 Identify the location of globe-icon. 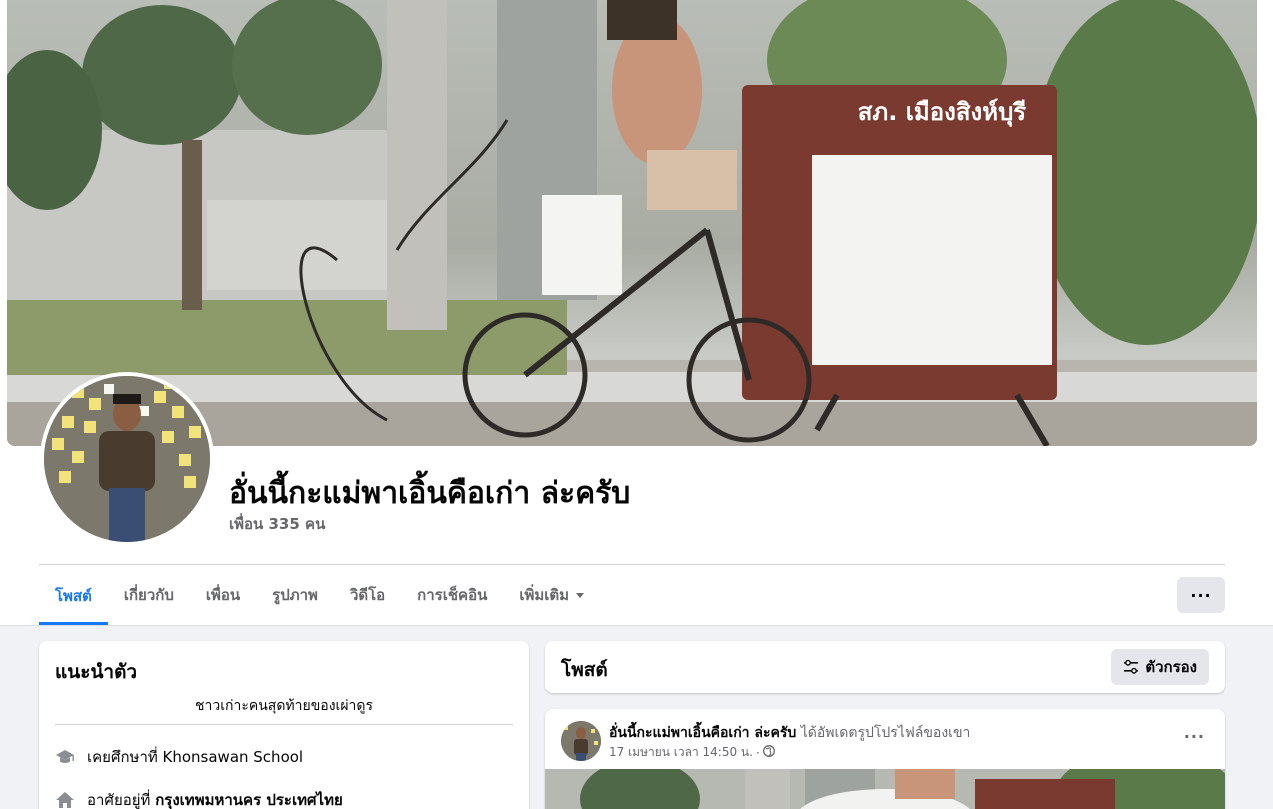
(768, 752).